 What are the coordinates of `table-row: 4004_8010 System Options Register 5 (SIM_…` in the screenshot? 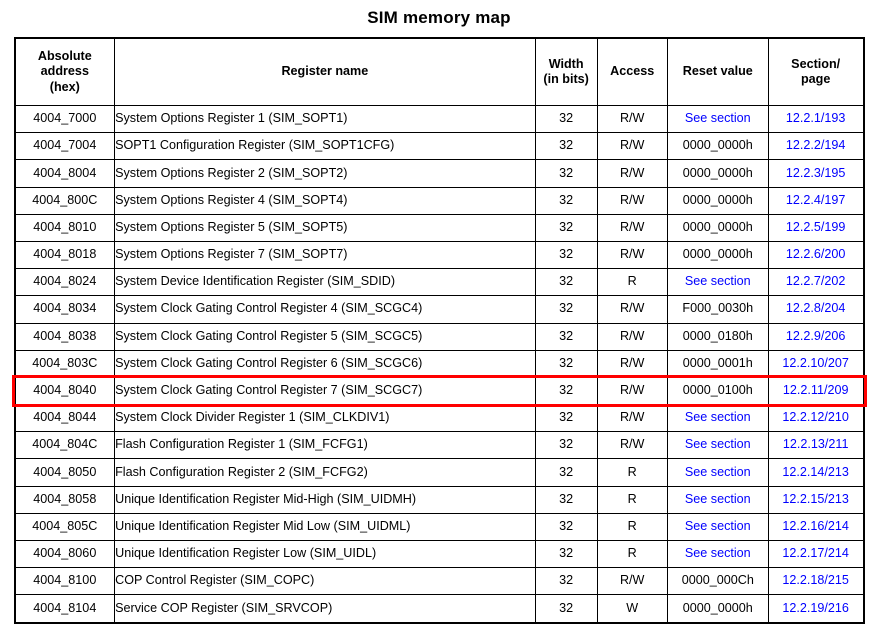 It's located at (439, 227).